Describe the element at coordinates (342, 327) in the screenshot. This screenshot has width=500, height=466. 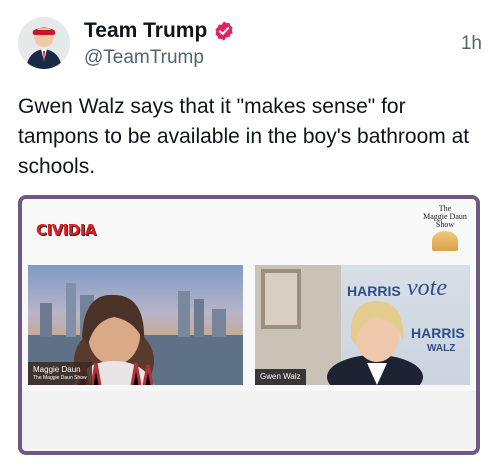
I see `interview-scene` at that location.